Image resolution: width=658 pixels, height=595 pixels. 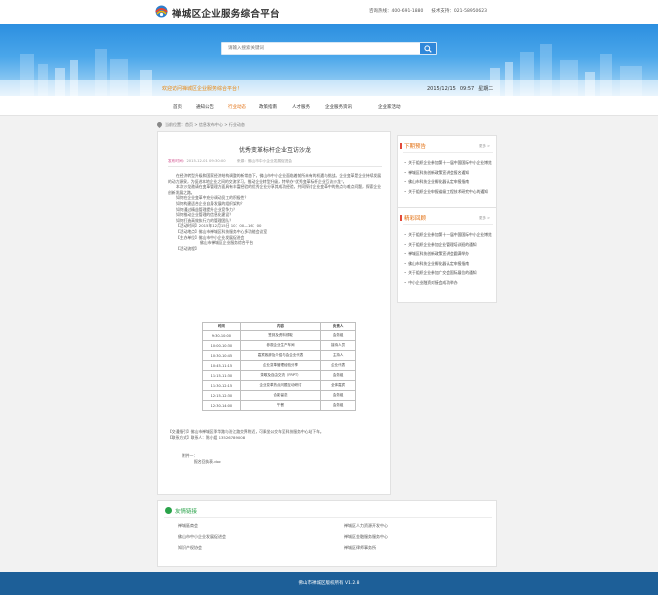 What do you see at coordinates (396, 11) in the screenshot?
I see `hotline-text: 咨询热线：400-691-1880` at bounding box center [396, 11].